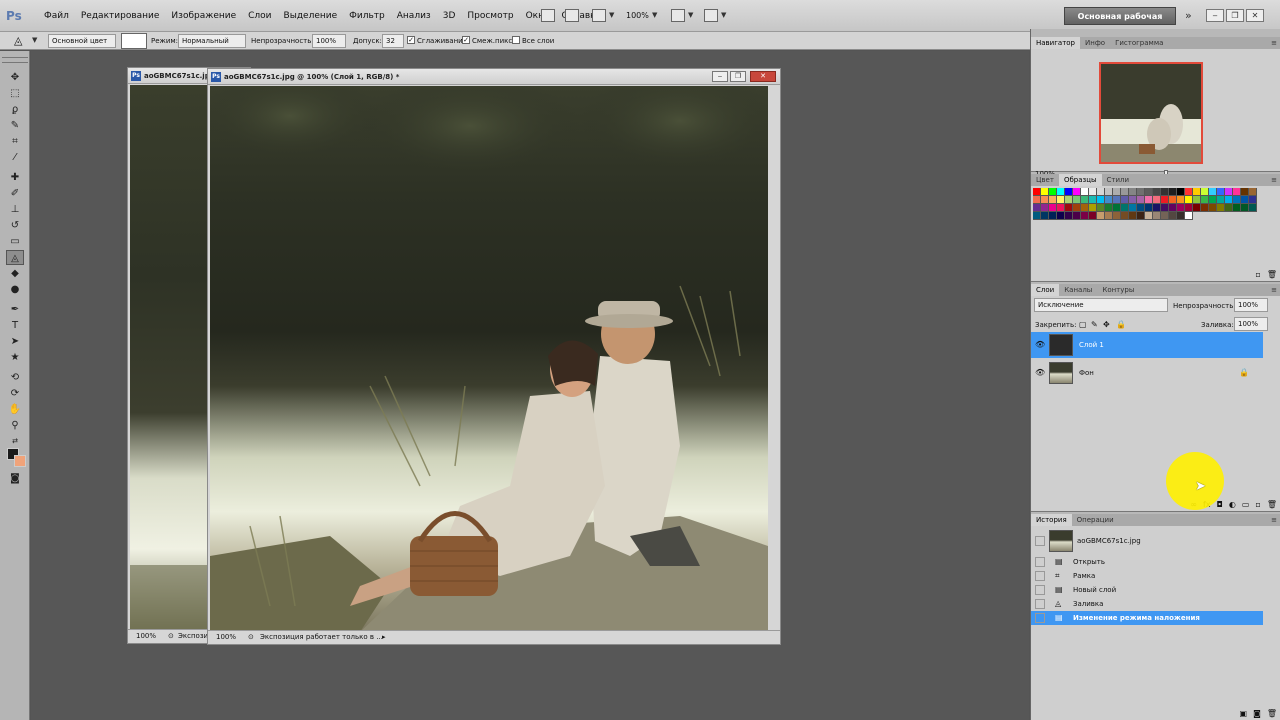 The width and height of the screenshot is (1280, 720). I want to click on layer-name: Фон, so click(1086, 373).